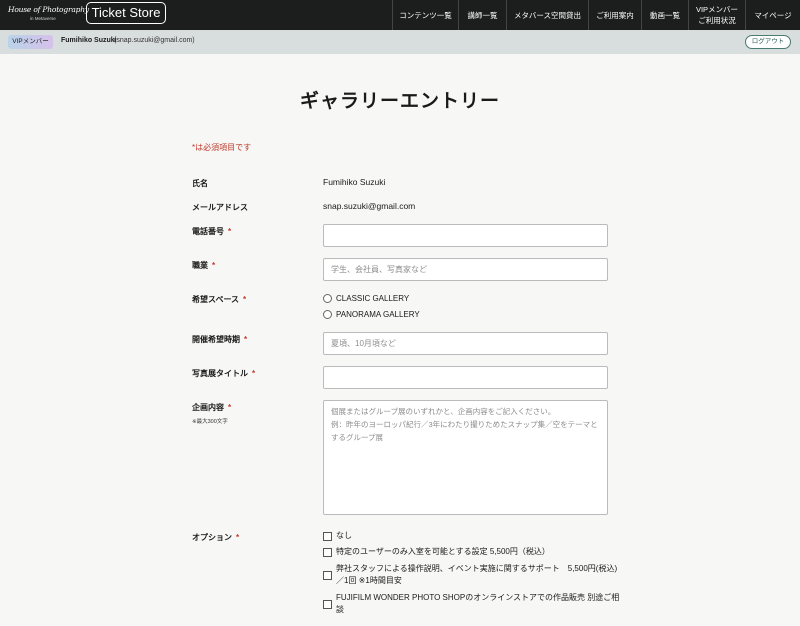 This screenshot has height=626, width=800. I want to click on period-input, so click(465, 343).